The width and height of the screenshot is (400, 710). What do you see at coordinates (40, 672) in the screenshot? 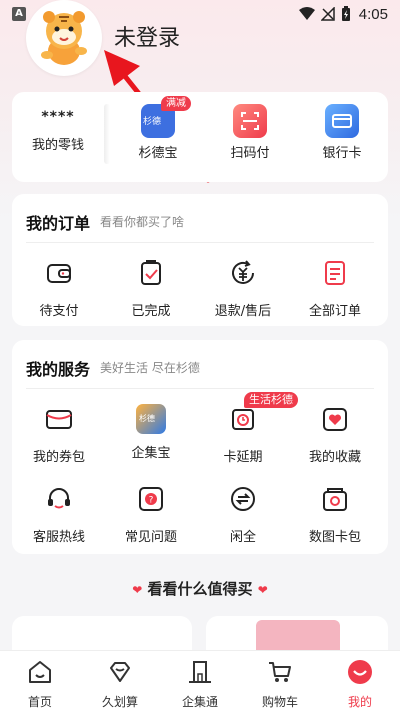
I see `home-icon` at bounding box center [40, 672].